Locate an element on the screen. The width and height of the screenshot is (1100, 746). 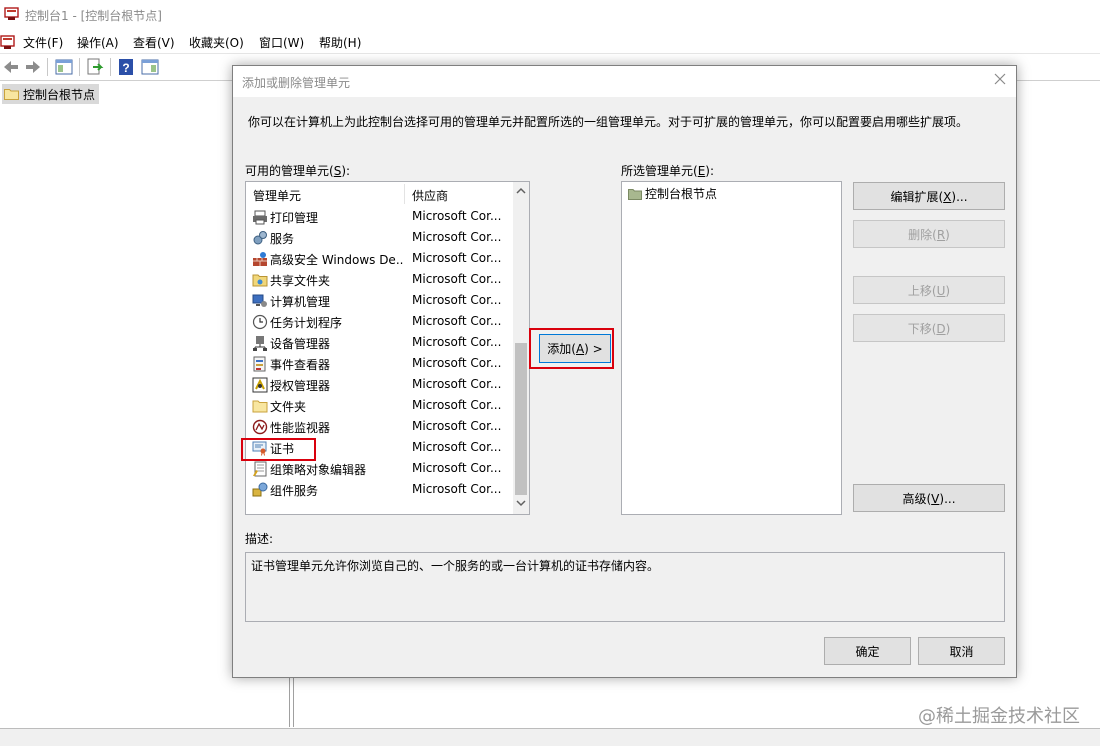
snapin-name: 文件夹 is located at coordinates (288, 407).